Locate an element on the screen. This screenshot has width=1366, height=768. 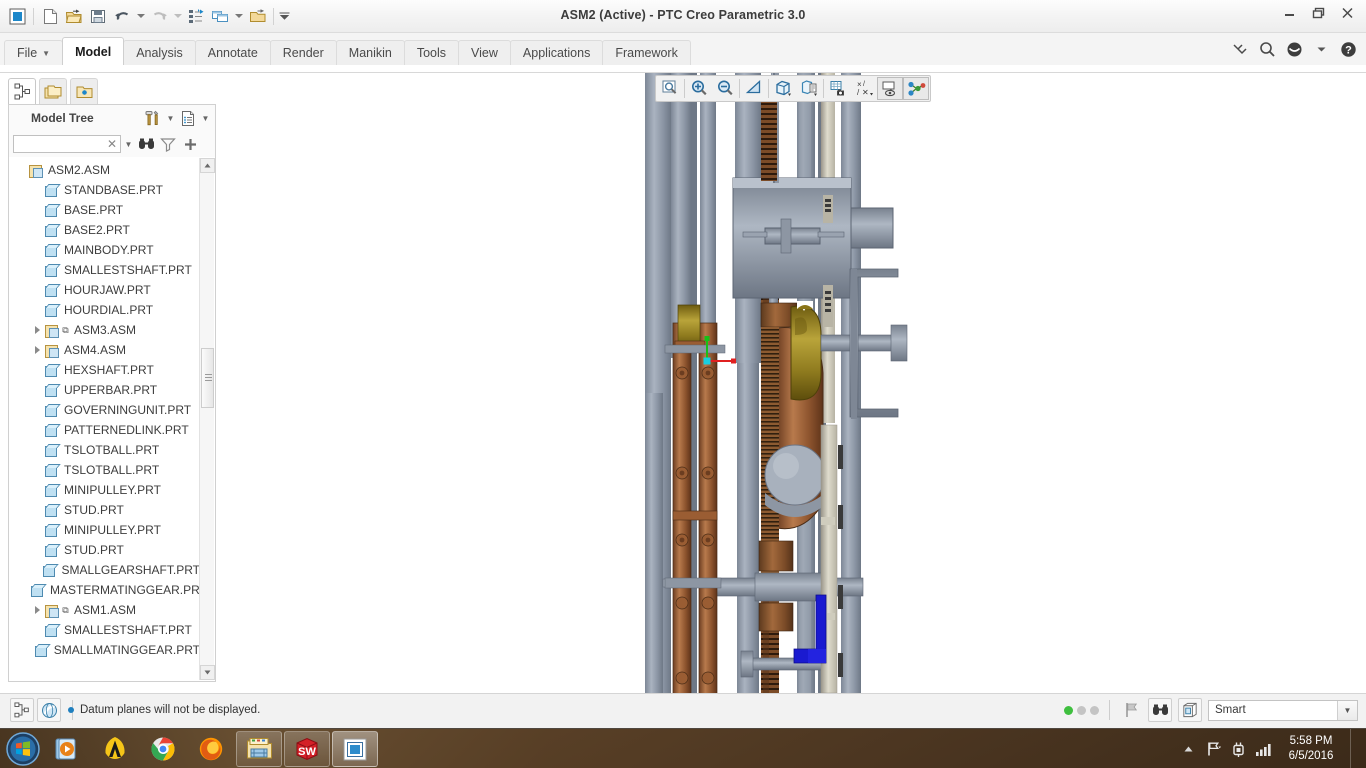
model-tree-scrollbar is located at coordinates (207, 419).